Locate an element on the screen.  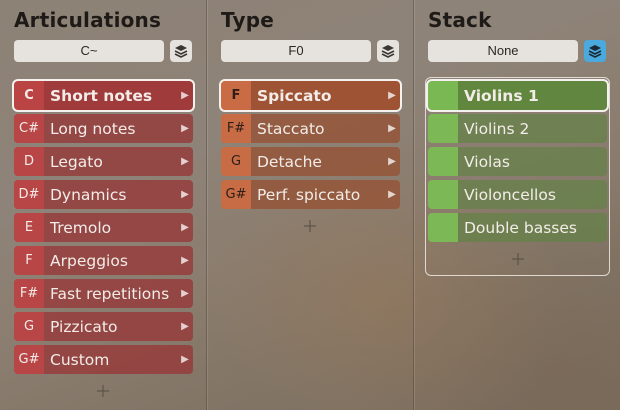
articulation-item-dynamics: D# Dynamics ▶ is located at coordinates (103, 194).